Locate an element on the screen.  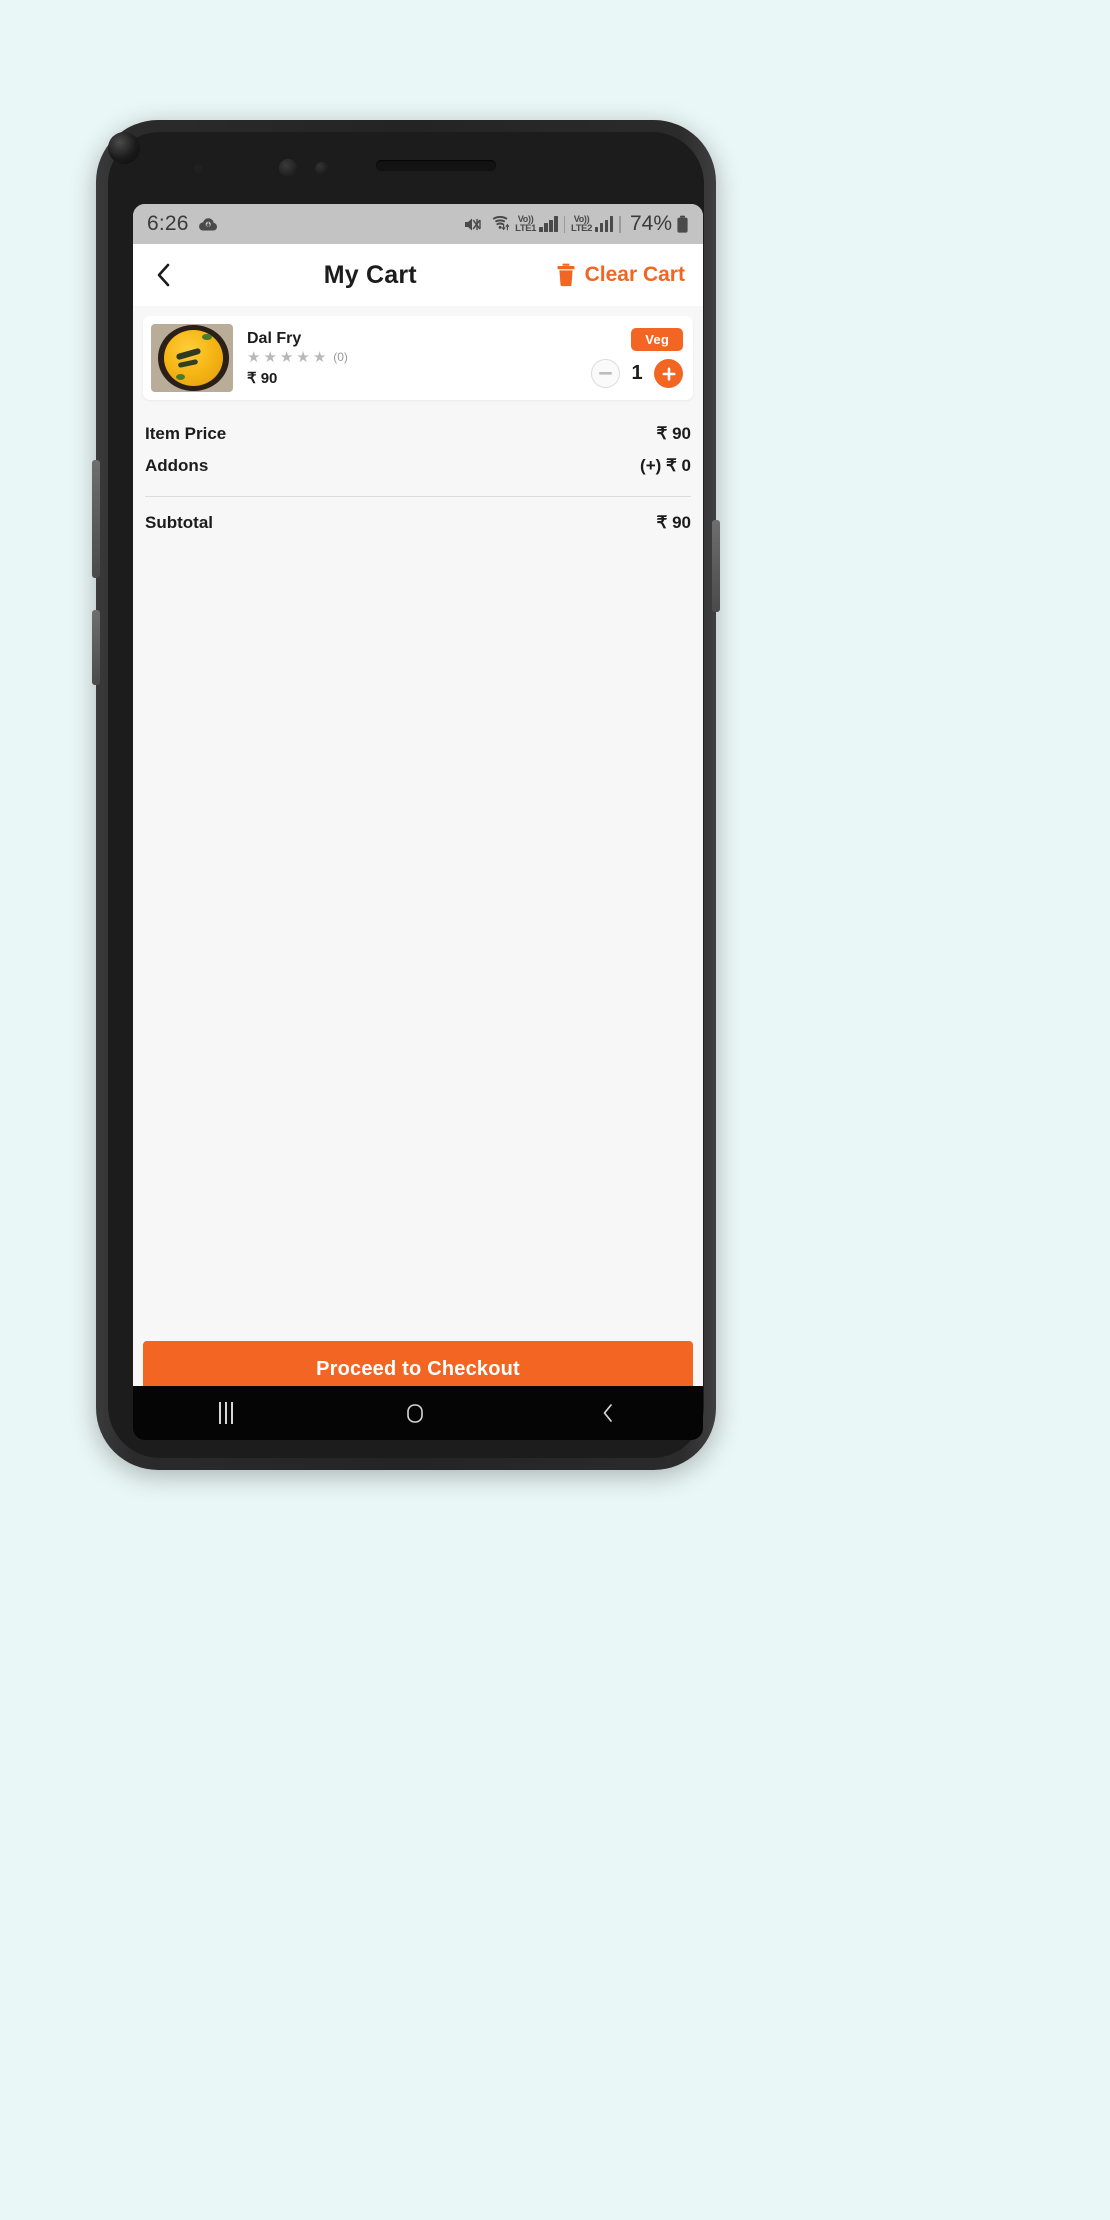
increment-button is located at coordinates (668, 373).